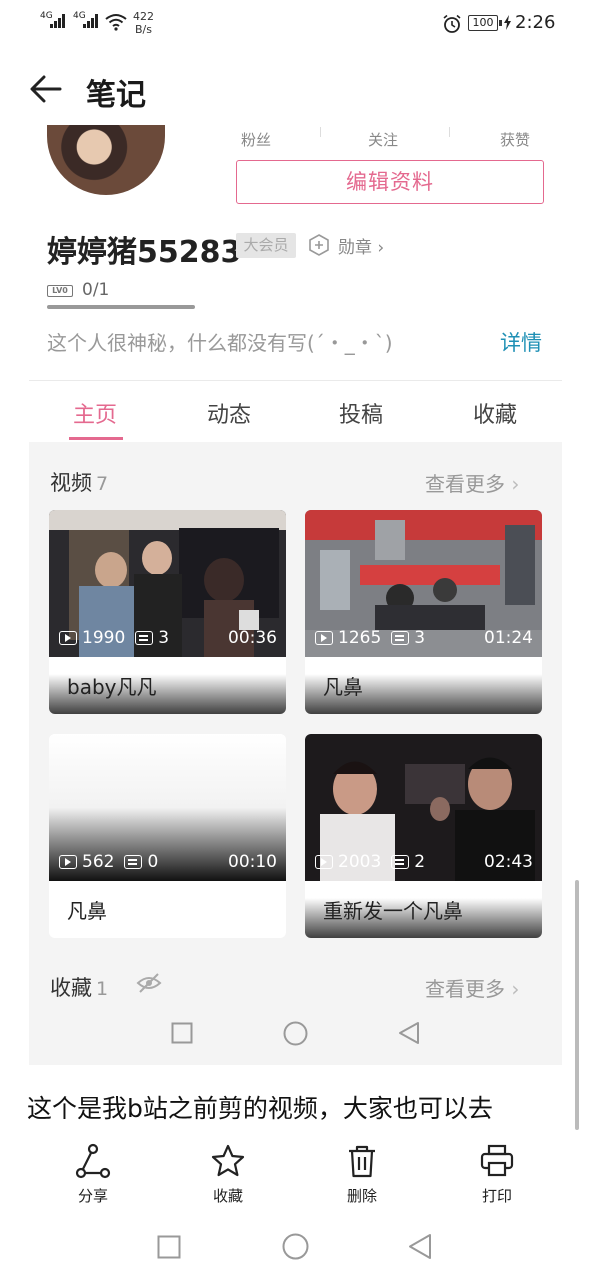 The image size is (591, 1280). What do you see at coordinates (508, 638) in the screenshot?
I see `video-duration: 01:24` at bounding box center [508, 638].